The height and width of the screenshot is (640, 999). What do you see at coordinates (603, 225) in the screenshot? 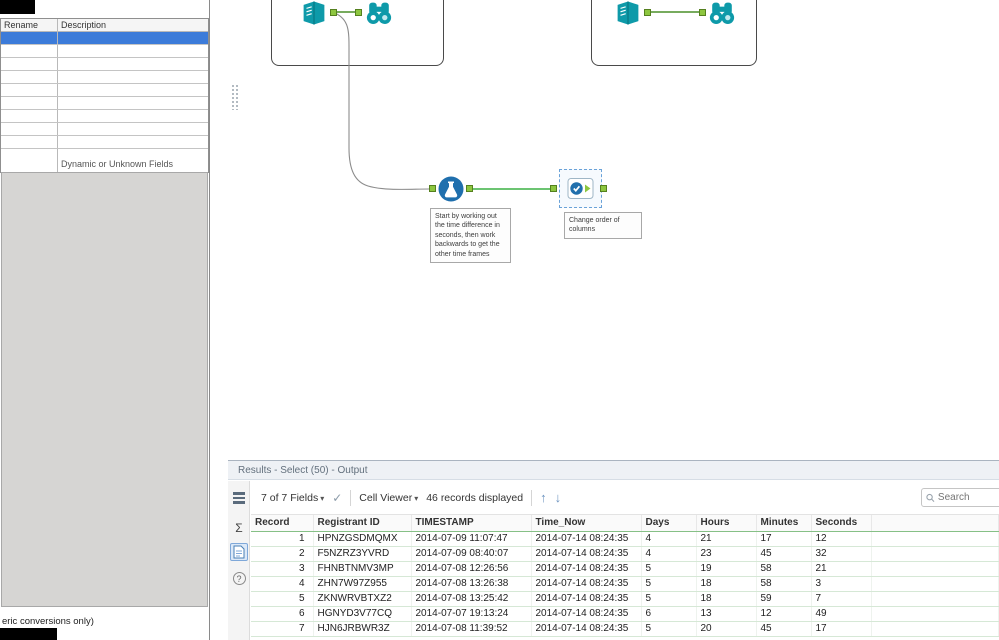
I see `select-tool-annotation: Change order of columns` at bounding box center [603, 225].